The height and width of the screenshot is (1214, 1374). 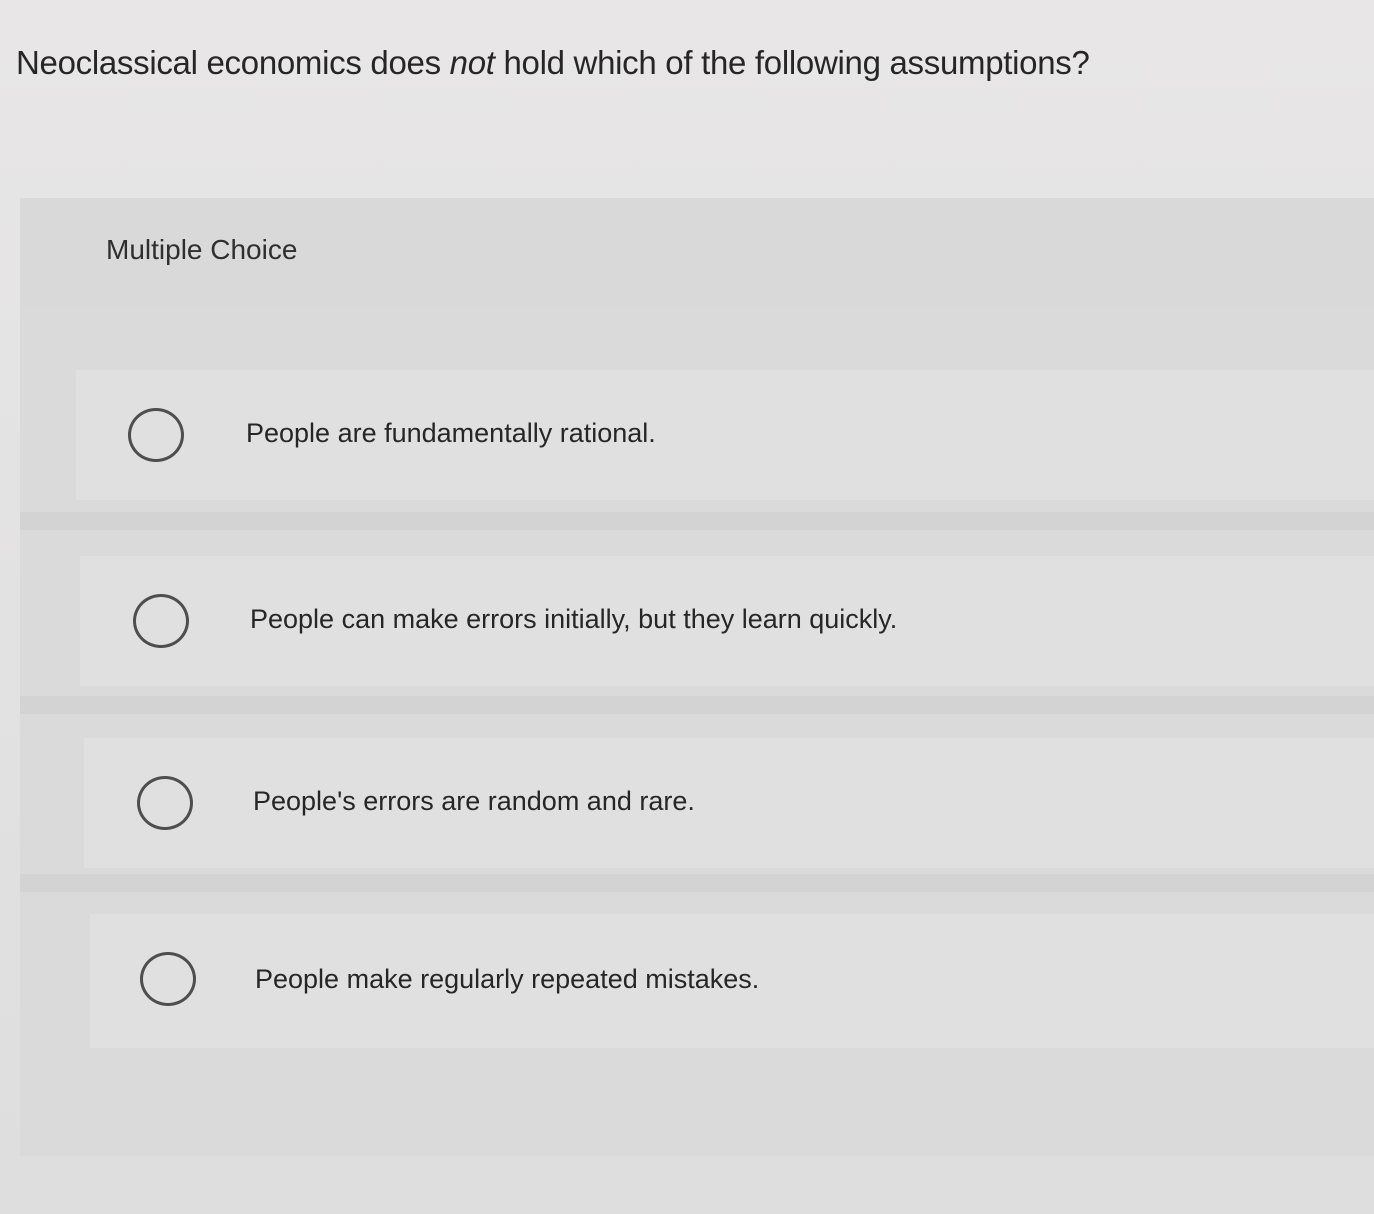 I want to click on answer-option-4: People make regularly repeated mistakes., so click(x=732, y=981).